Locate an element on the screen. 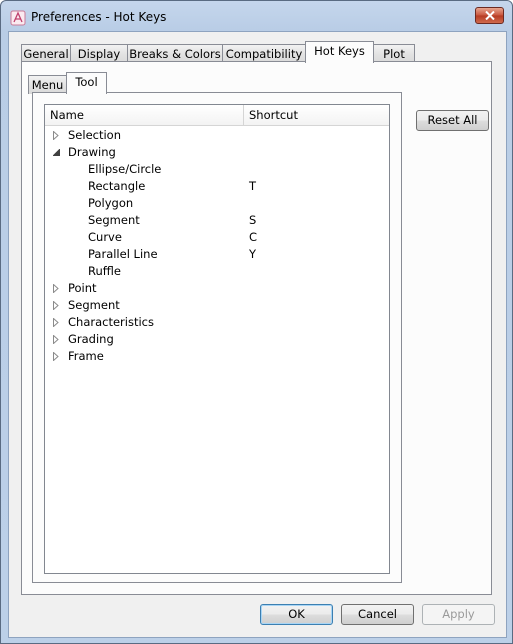  cancel-button: Cancel is located at coordinates (377, 614).